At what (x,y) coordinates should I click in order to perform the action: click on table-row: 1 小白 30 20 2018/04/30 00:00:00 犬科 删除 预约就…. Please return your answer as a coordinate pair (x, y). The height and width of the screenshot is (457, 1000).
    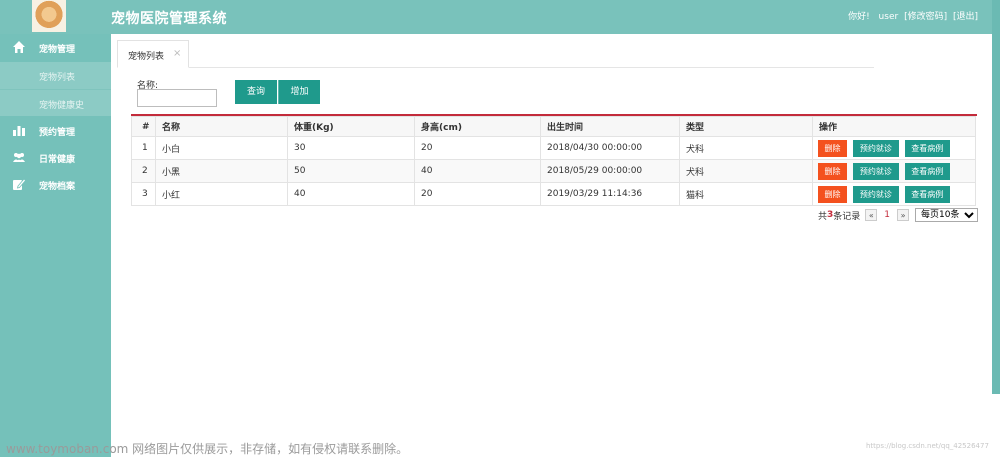
    Looking at the image, I should click on (553, 148).